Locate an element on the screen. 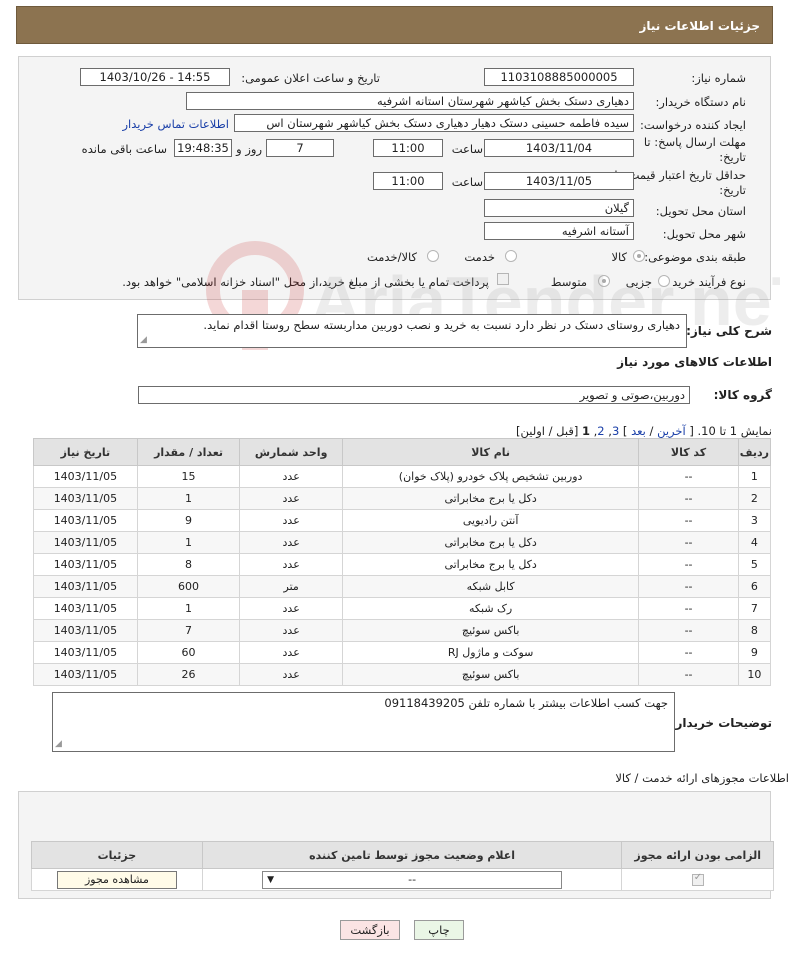 This screenshot has width=789, height=957. pager-pages-open: ] is located at coordinates (623, 431).